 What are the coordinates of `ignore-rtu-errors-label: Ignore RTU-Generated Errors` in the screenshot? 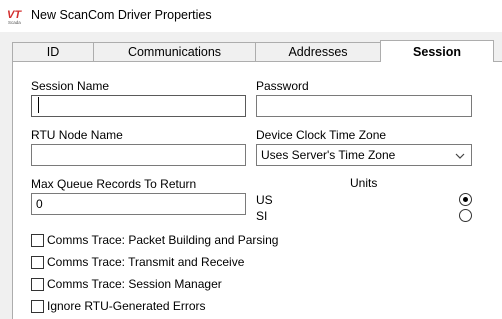 It's located at (126, 306).